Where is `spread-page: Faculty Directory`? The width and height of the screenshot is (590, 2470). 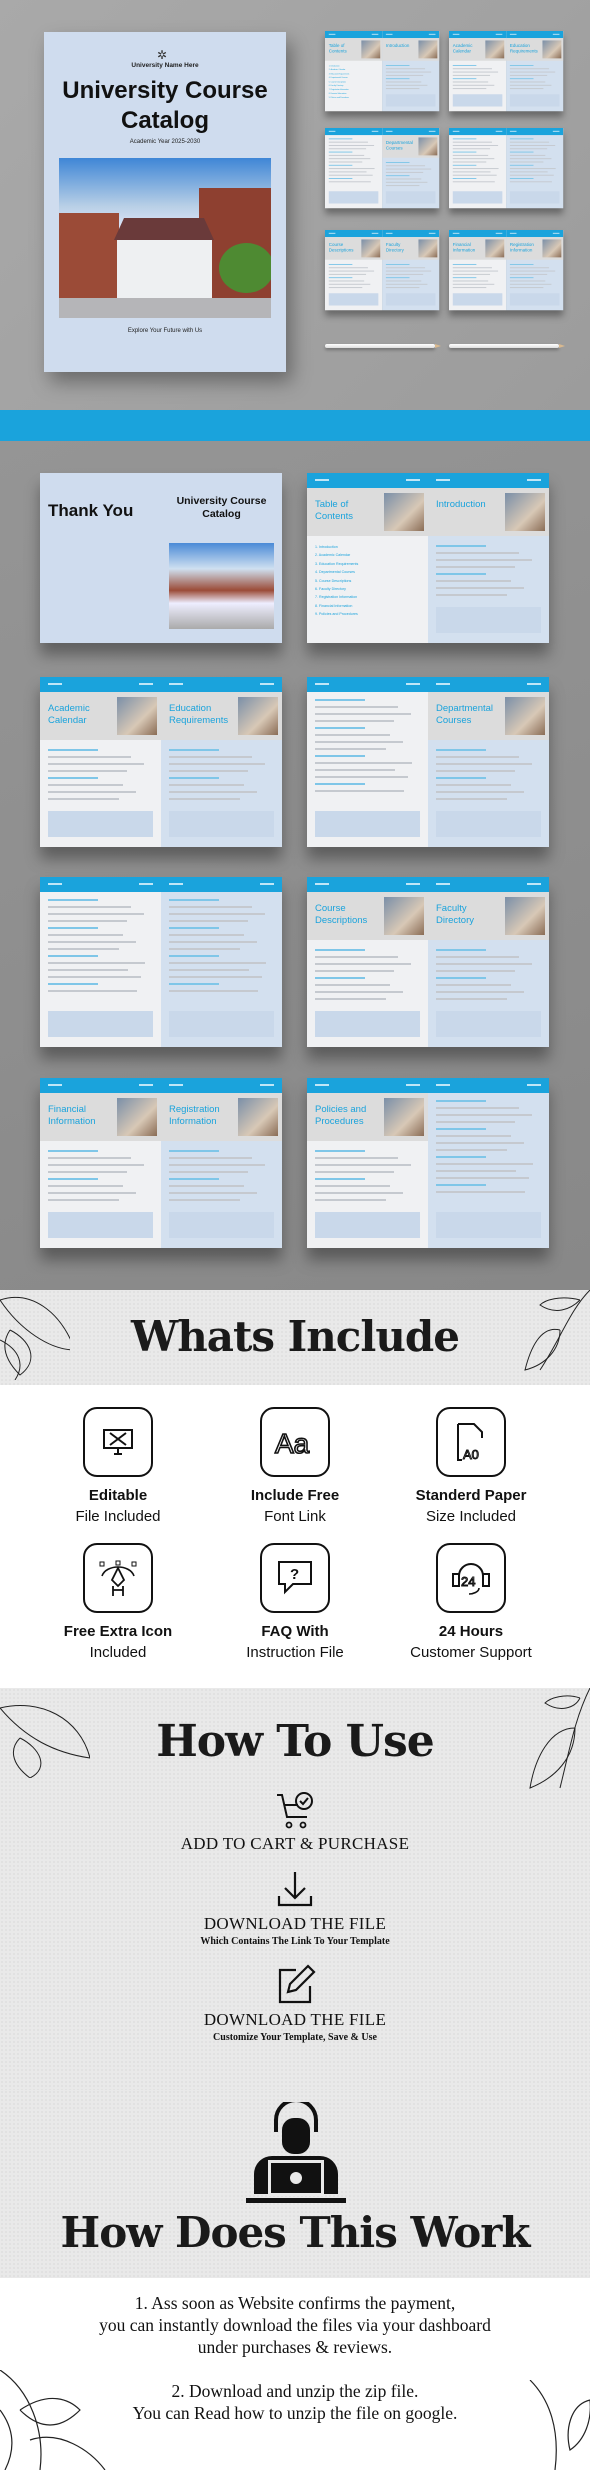
spread-page: Faculty Directory is located at coordinates (488, 962).